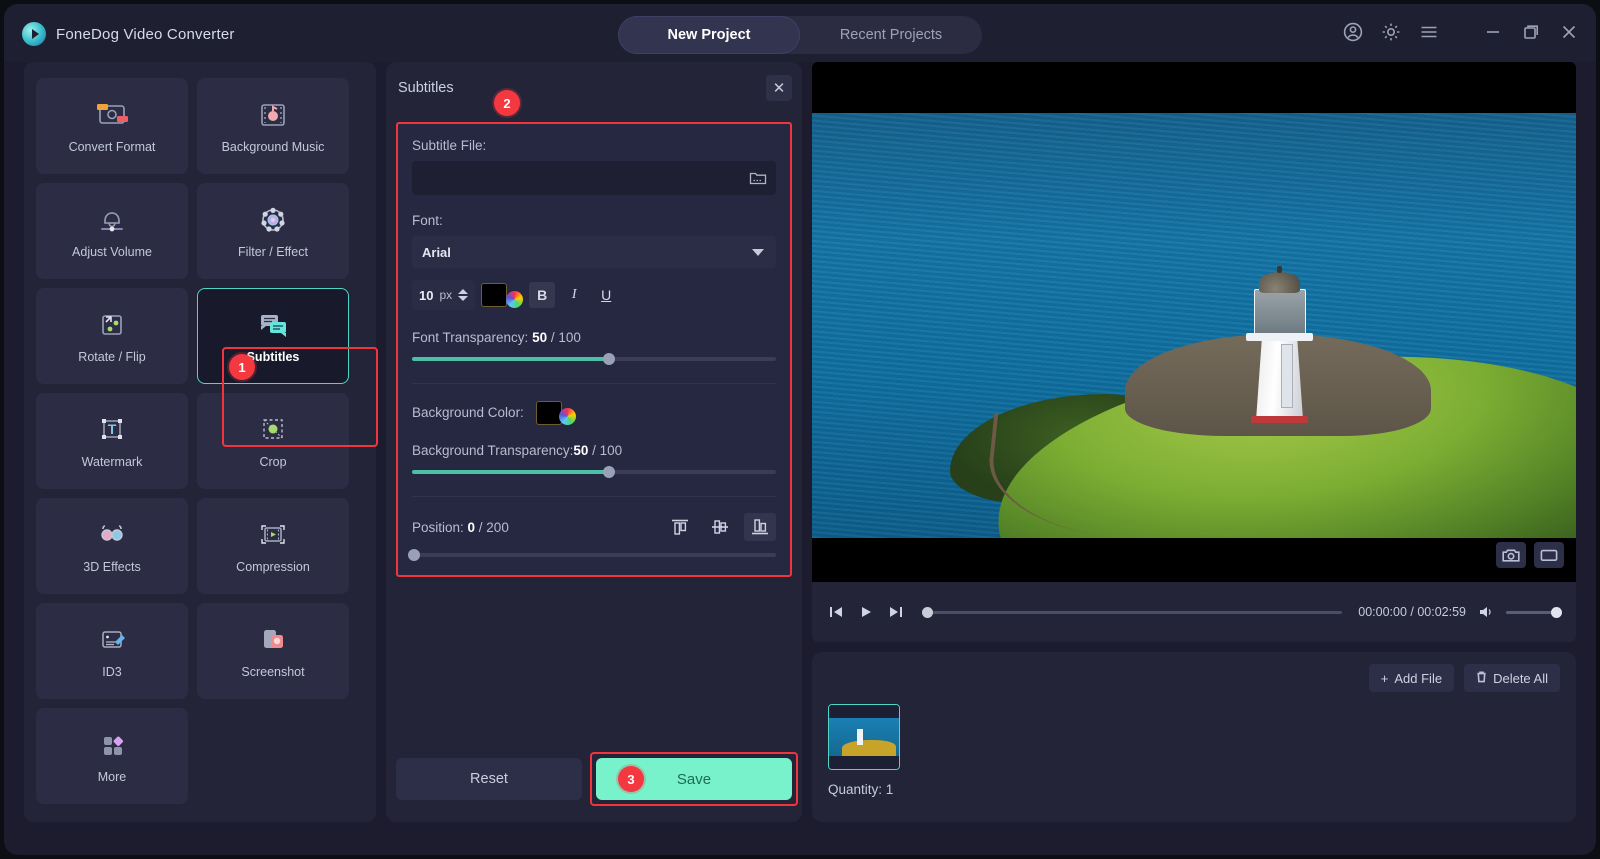 The image size is (1600, 859). Describe the element at coordinates (1569, 32) in the screenshot. I see `close-icon` at that location.